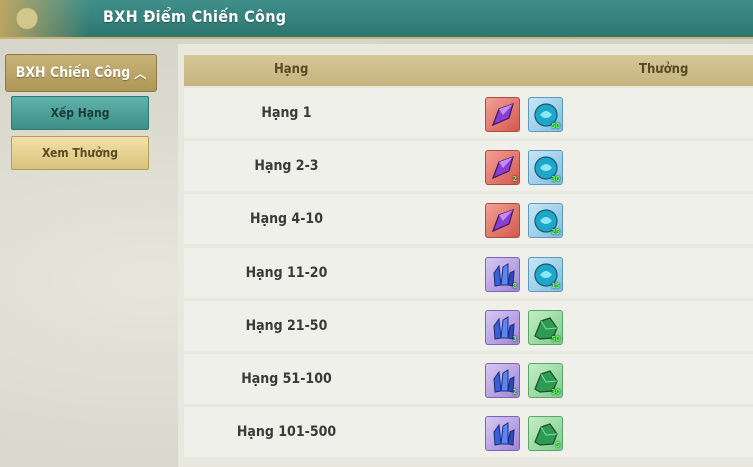 This screenshot has width=753, height=467. What do you see at coordinates (664, 69) in the screenshot?
I see `header-reward: Thưởng` at bounding box center [664, 69].